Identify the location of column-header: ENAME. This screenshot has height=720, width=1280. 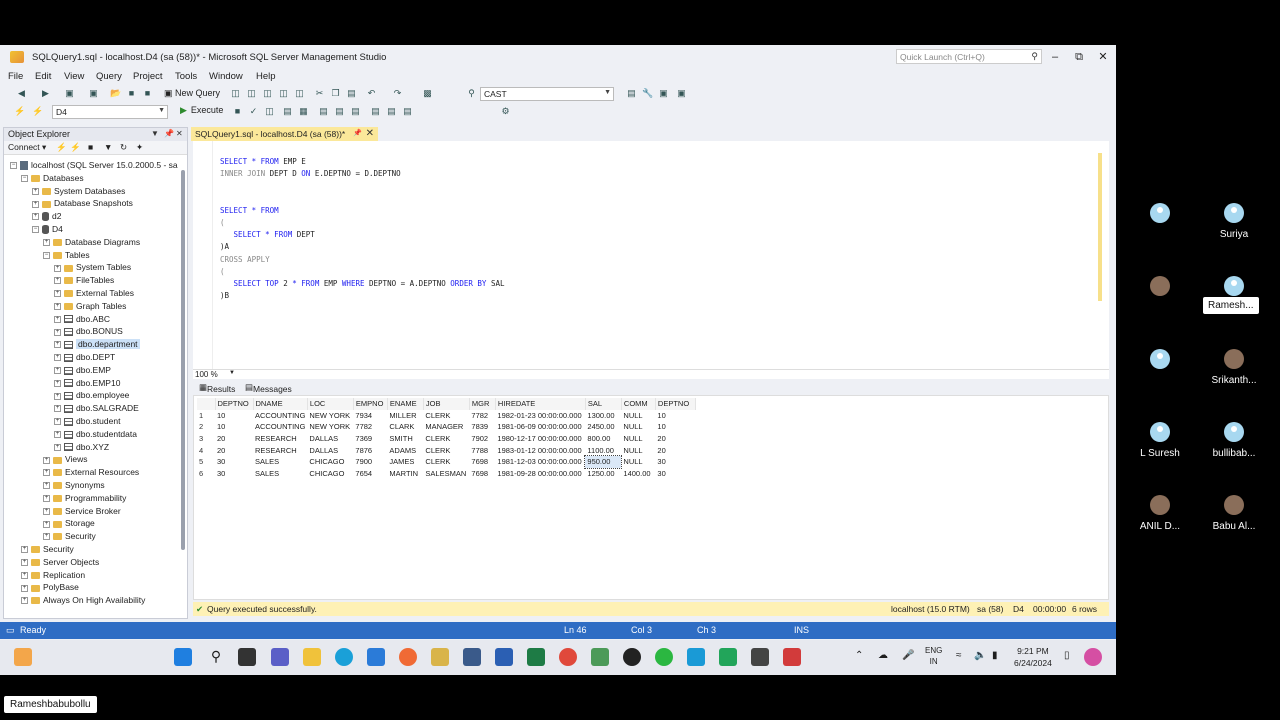
(405, 404).